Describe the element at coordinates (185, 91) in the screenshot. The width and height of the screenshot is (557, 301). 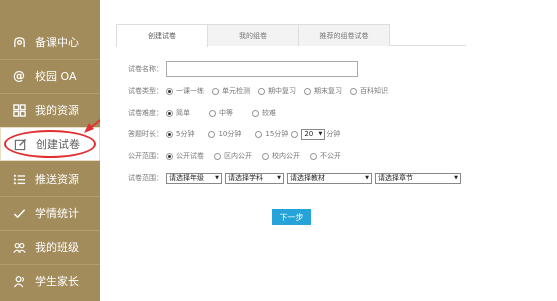
I see `radio-type-practice: 一课一练` at that location.